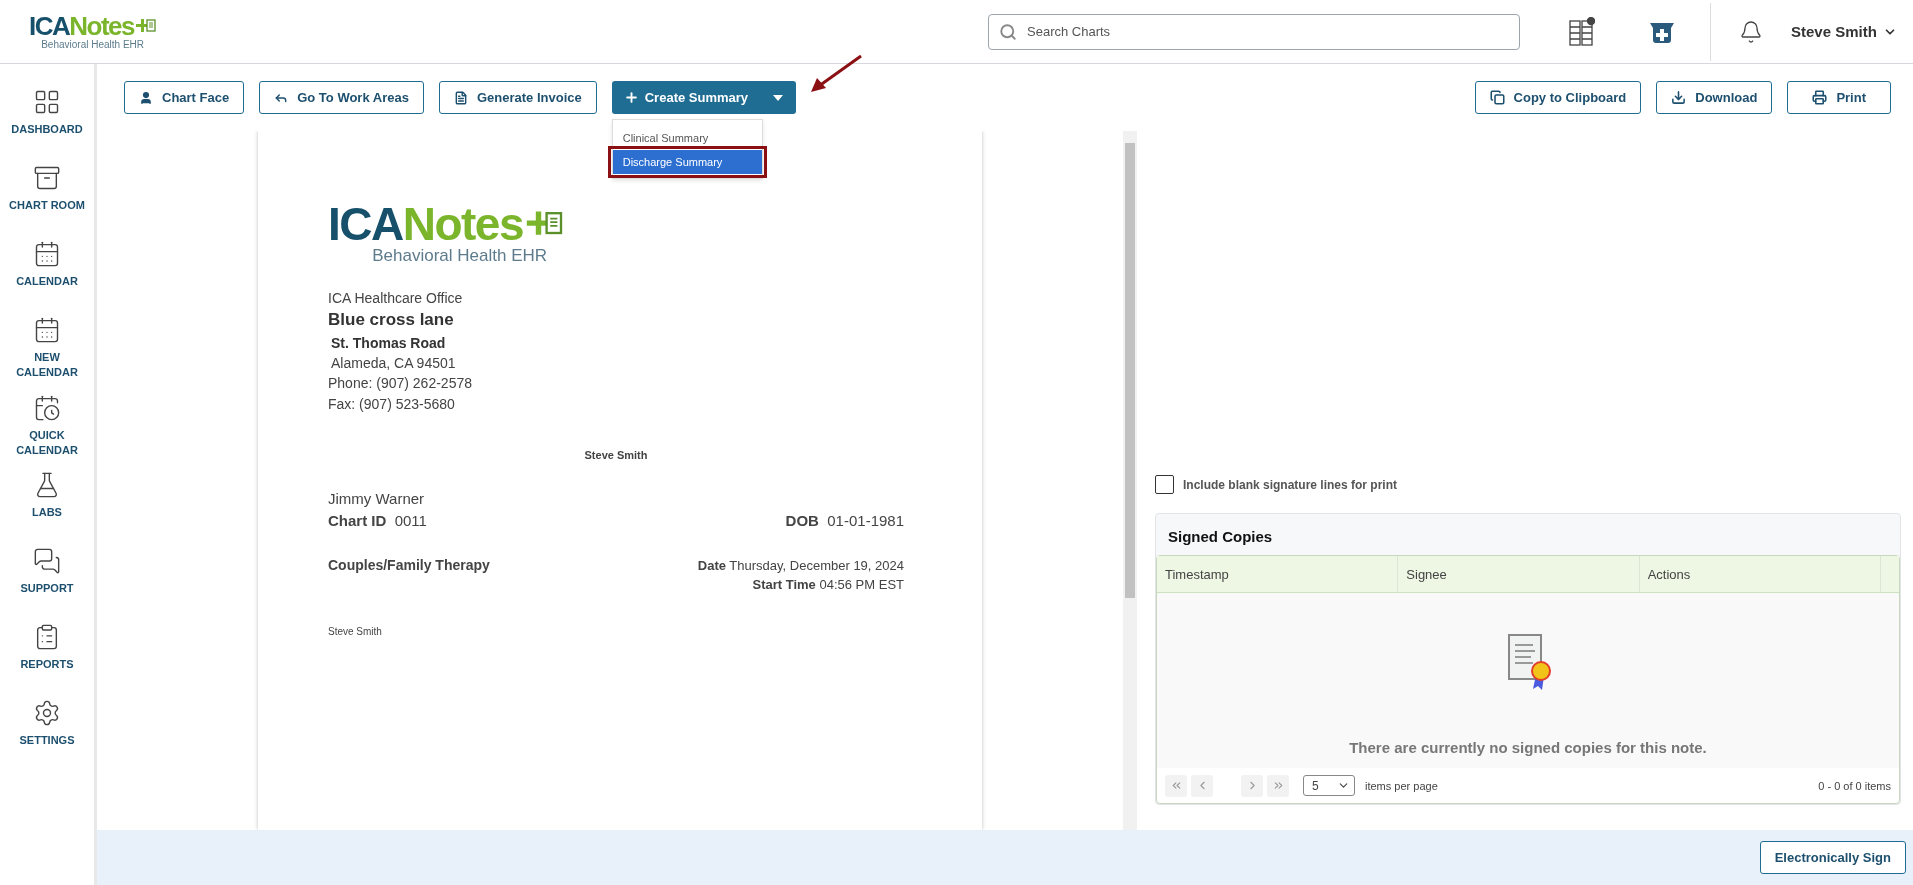 This screenshot has height=885, width=1913. I want to click on toolbar-button: Copy to Clipboard, so click(1558, 97).